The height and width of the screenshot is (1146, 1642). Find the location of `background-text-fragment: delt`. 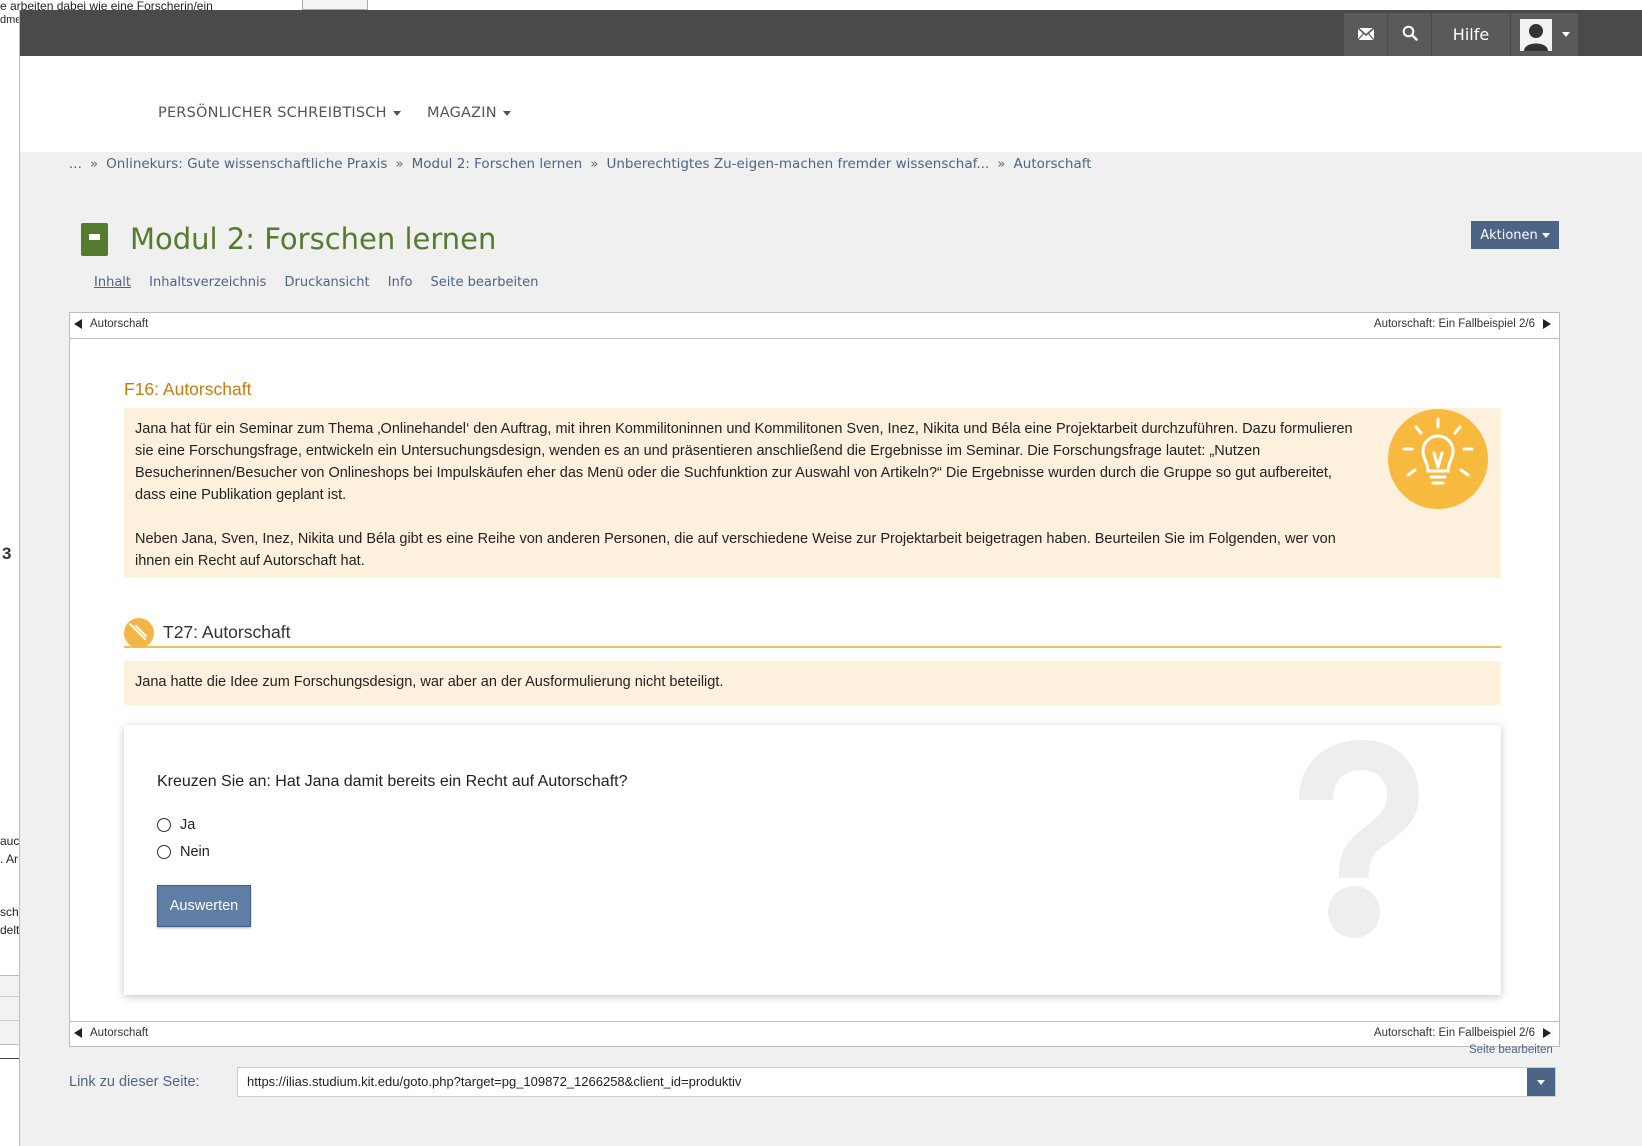

background-text-fragment: delt is located at coordinates (10, 930).